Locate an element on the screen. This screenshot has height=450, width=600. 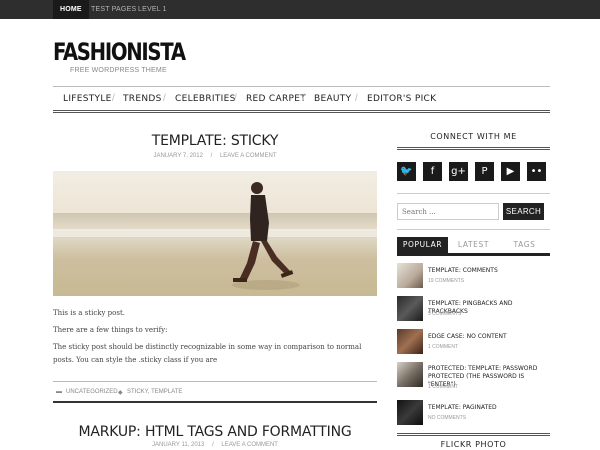
post-meta: JANUARY 7, 2012 / LEAVE A COMMENT is located at coordinates (215, 156).